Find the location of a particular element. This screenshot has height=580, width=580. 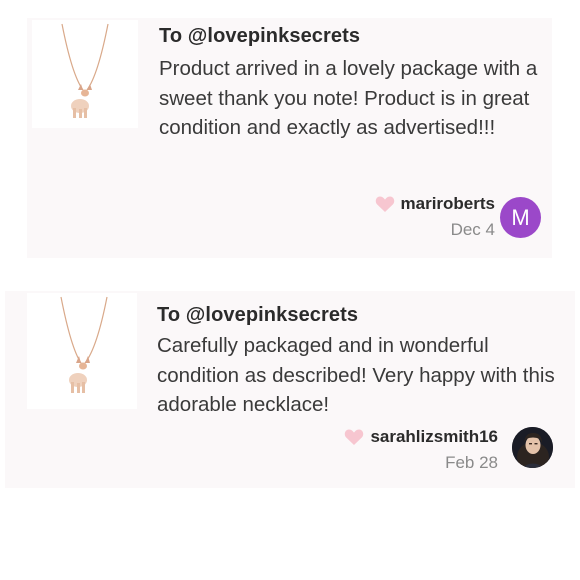

avatar: M is located at coordinates (520, 217).